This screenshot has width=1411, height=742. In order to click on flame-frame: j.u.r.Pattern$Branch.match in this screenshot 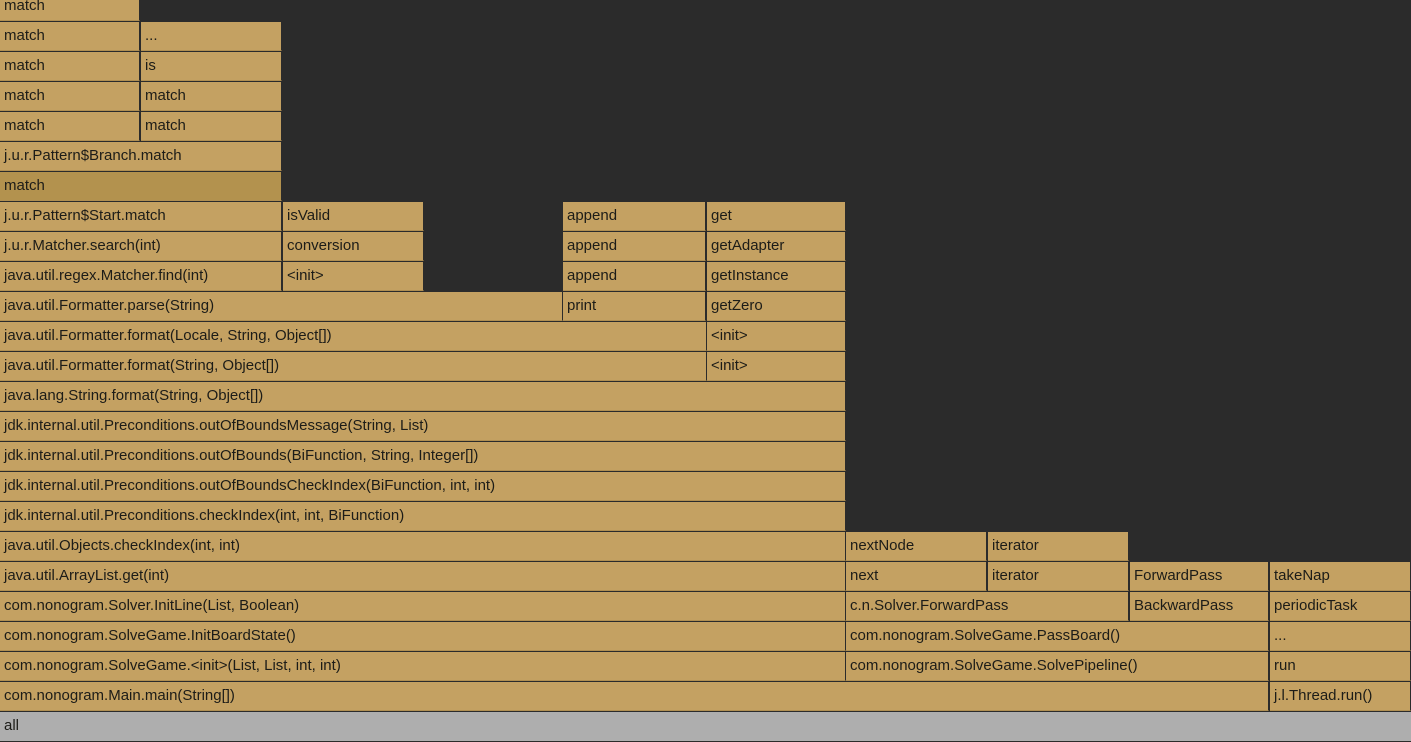, I will do `click(141, 156)`.